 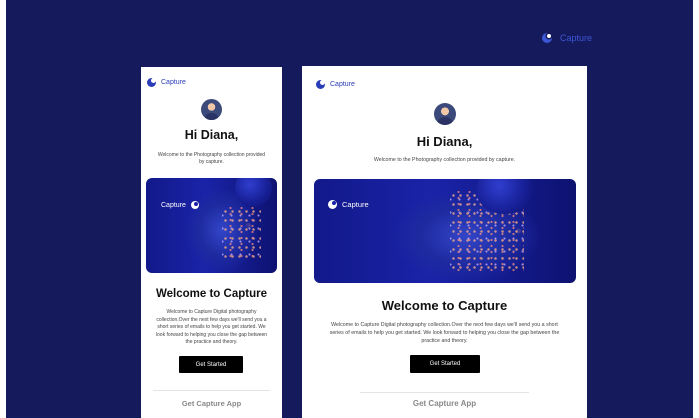 I want to click on top-brand: Capture, so click(x=567, y=38).